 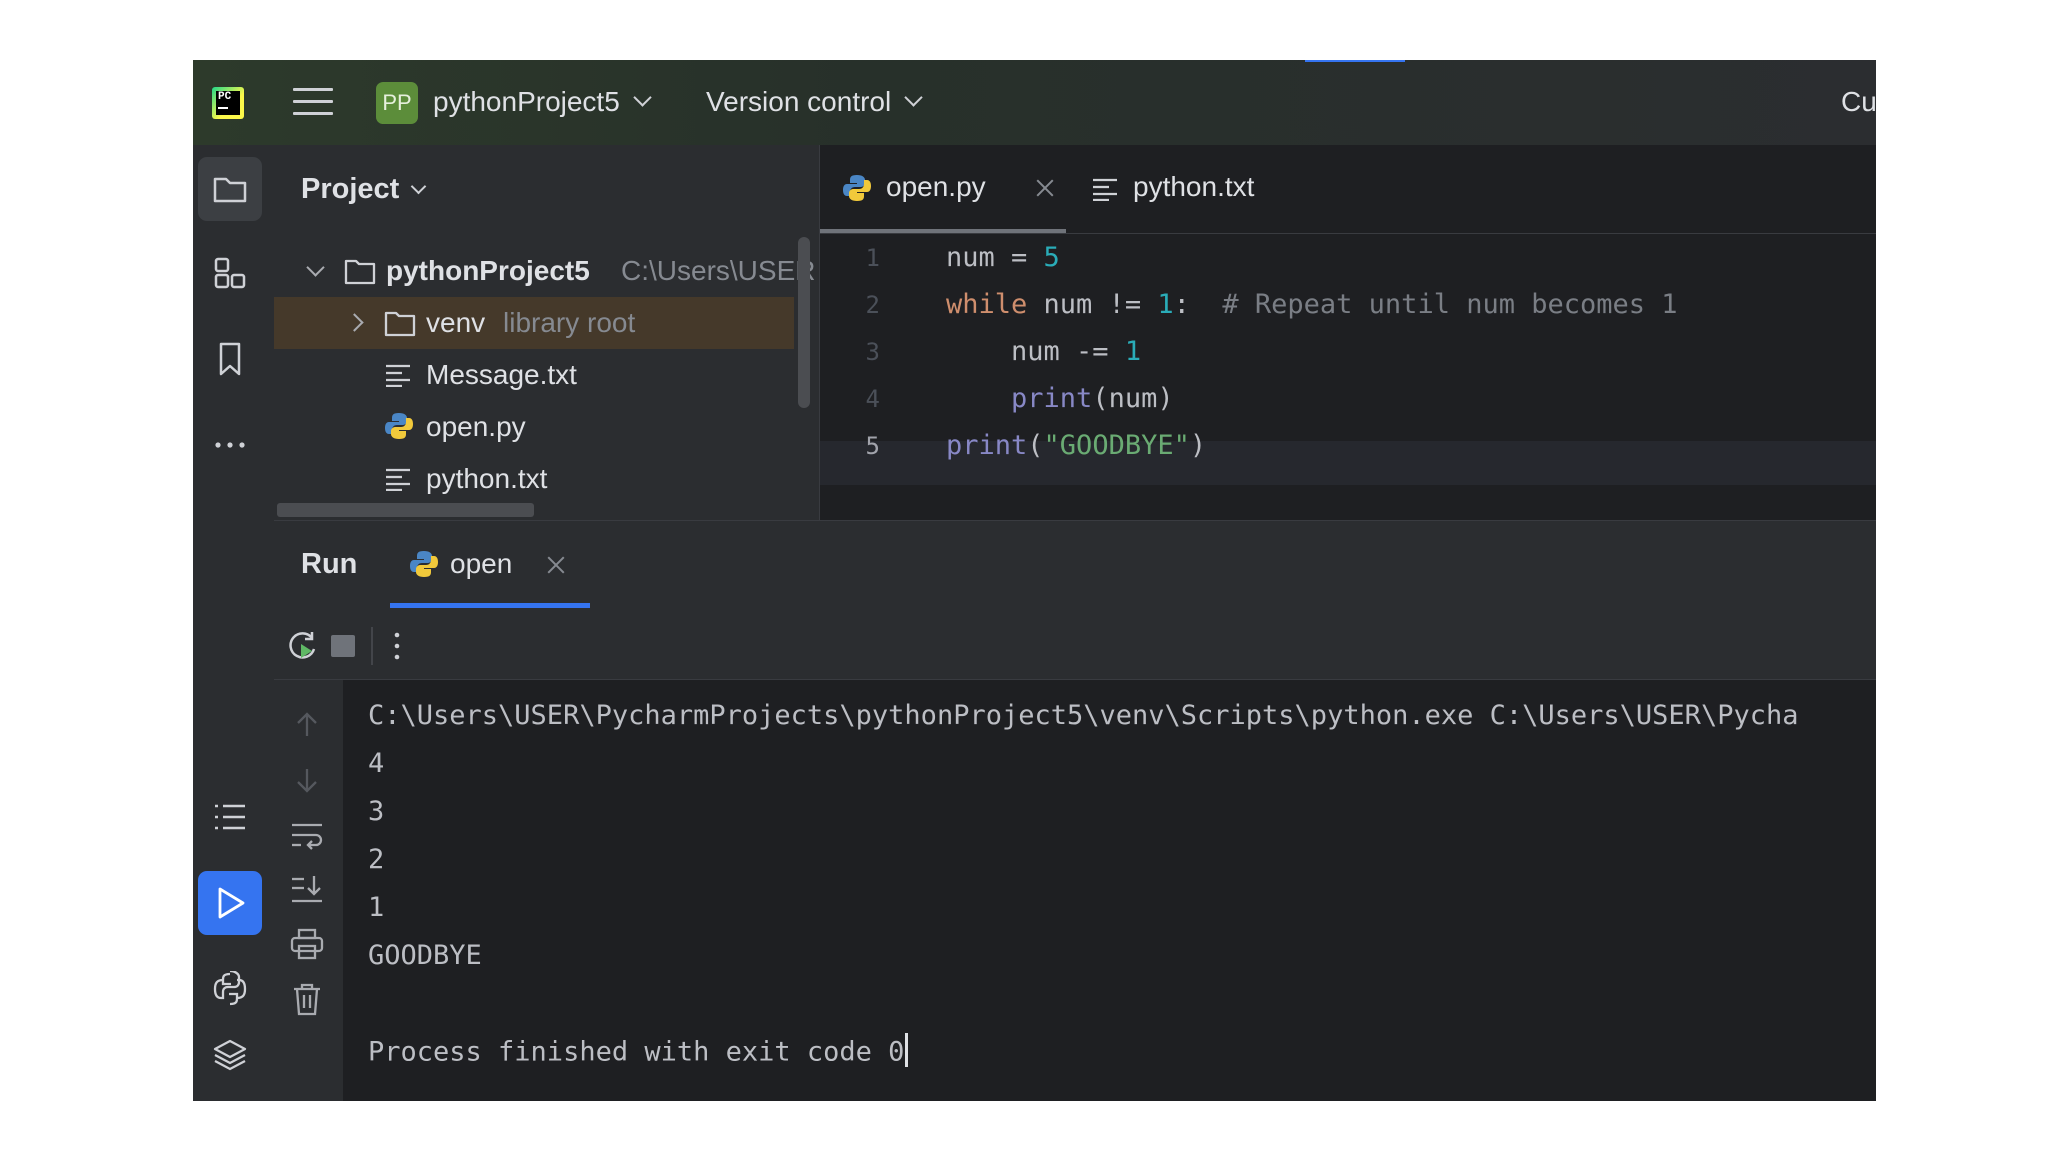 I want to click on more-tools-button, so click(x=230, y=445).